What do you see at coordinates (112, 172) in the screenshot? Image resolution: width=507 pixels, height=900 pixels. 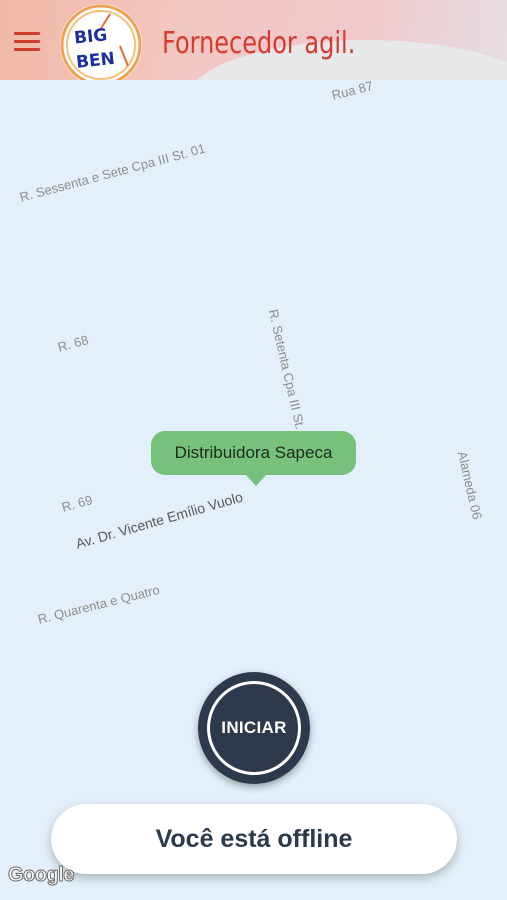 I see `street-label: R. Sessenta e Sete Cpa III St. 01` at bounding box center [112, 172].